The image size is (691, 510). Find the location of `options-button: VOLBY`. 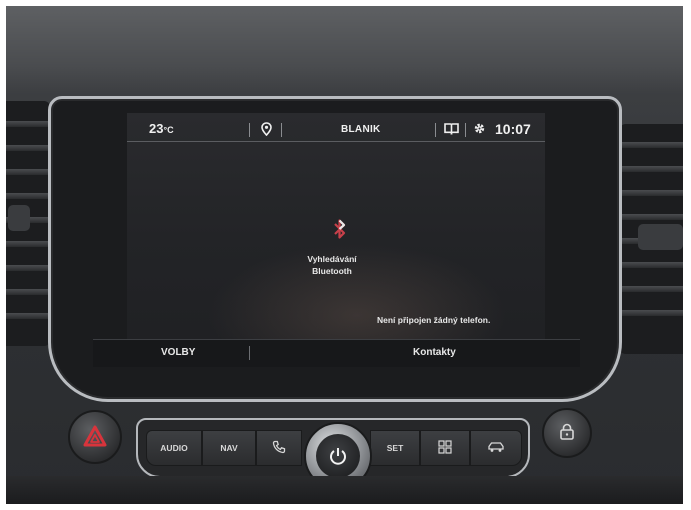

options-button: VOLBY is located at coordinates (178, 352).